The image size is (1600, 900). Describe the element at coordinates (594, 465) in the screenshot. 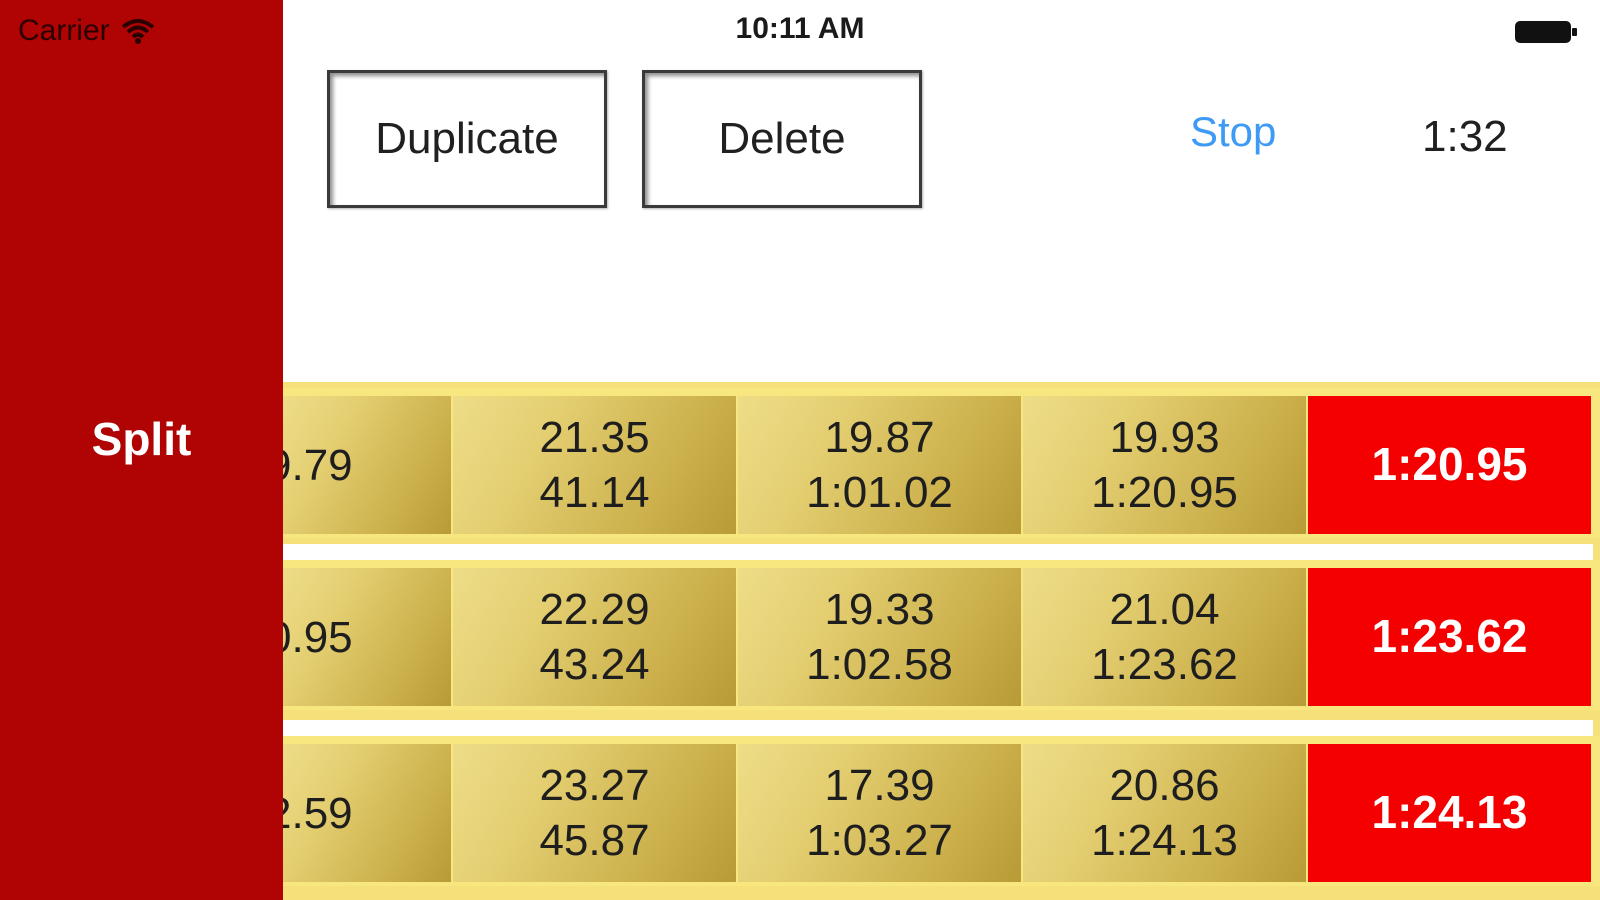

I see `split-cell: 21.35 41.14` at that location.